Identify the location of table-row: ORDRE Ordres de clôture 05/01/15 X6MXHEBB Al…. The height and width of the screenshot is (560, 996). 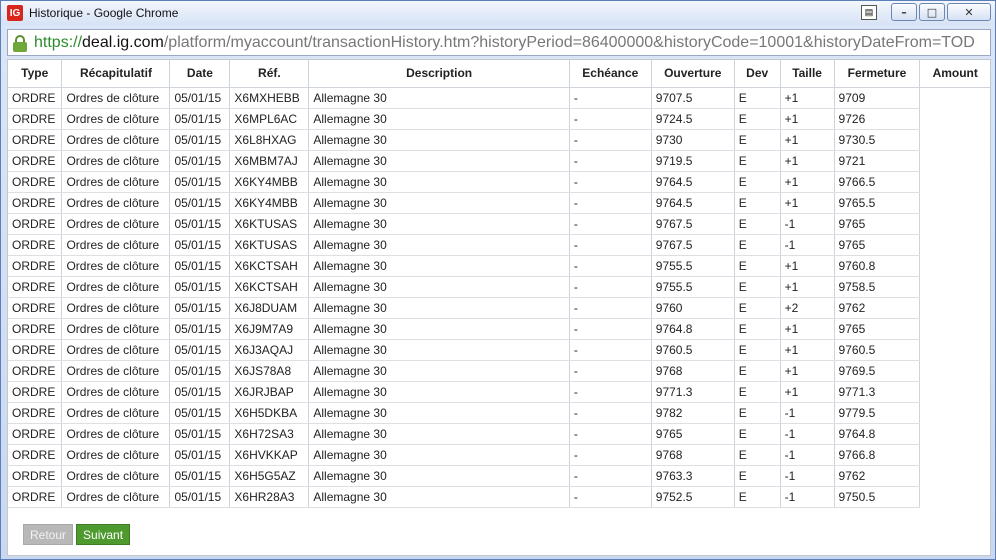
(499, 98).